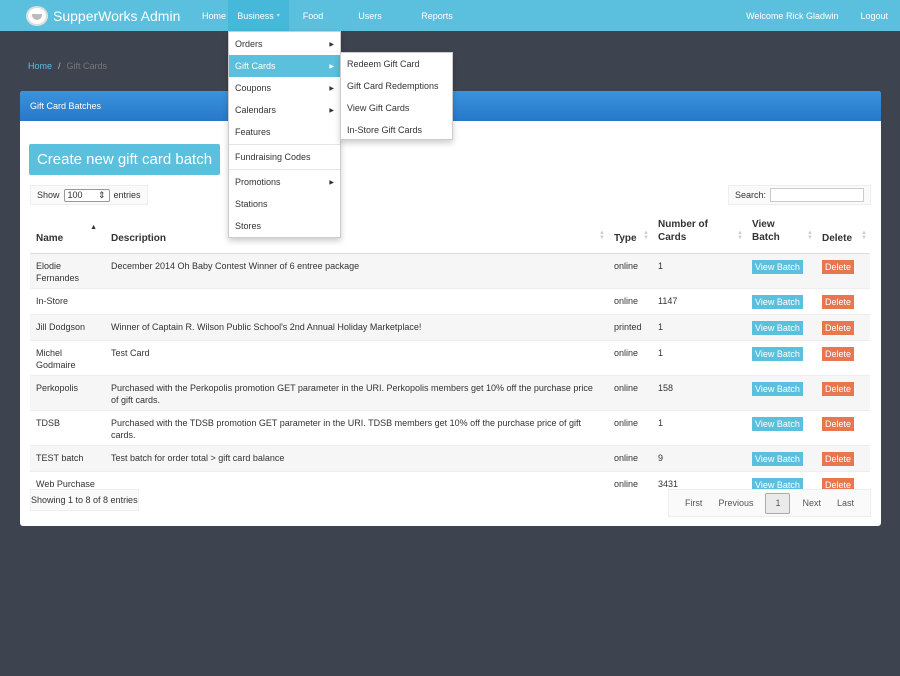 This screenshot has width=900, height=676. Describe the element at coordinates (37, 15) in the screenshot. I see `bowl-logo-icon` at that location.